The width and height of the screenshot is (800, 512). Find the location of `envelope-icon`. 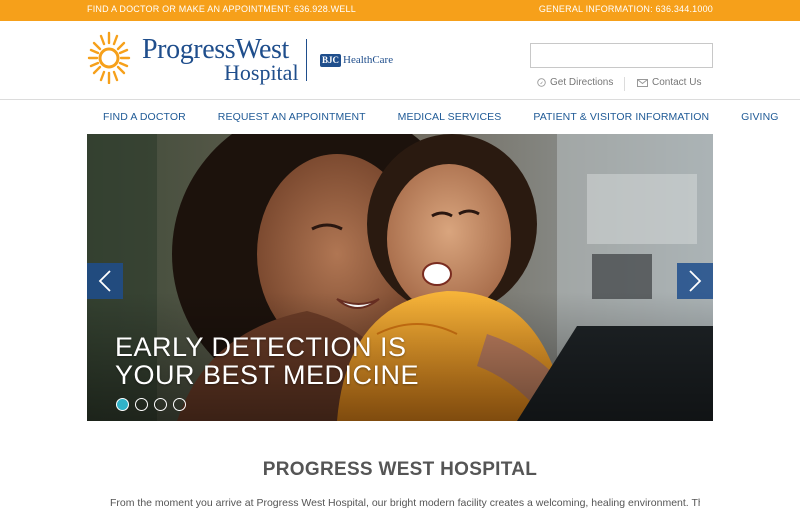

envelope-icon is located at coordinates (642, 82).